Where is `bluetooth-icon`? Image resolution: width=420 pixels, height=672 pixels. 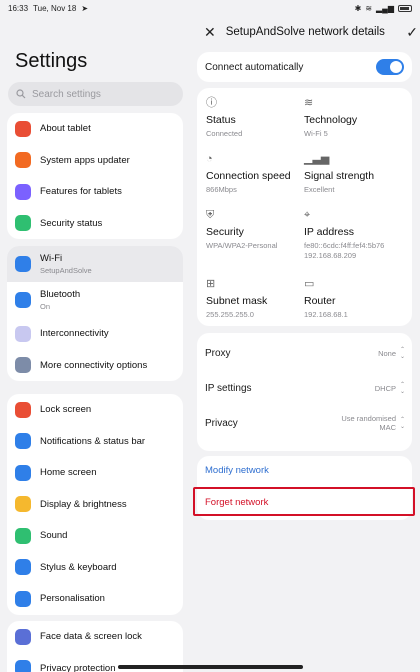
bluetooth-icon is located at coordinates (23, 300).